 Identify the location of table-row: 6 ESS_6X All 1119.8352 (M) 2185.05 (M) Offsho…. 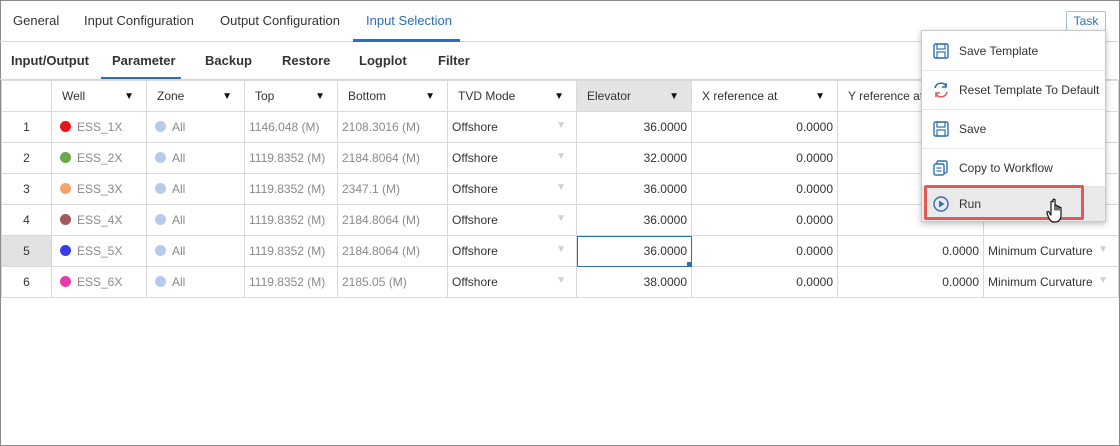
(560, 282).